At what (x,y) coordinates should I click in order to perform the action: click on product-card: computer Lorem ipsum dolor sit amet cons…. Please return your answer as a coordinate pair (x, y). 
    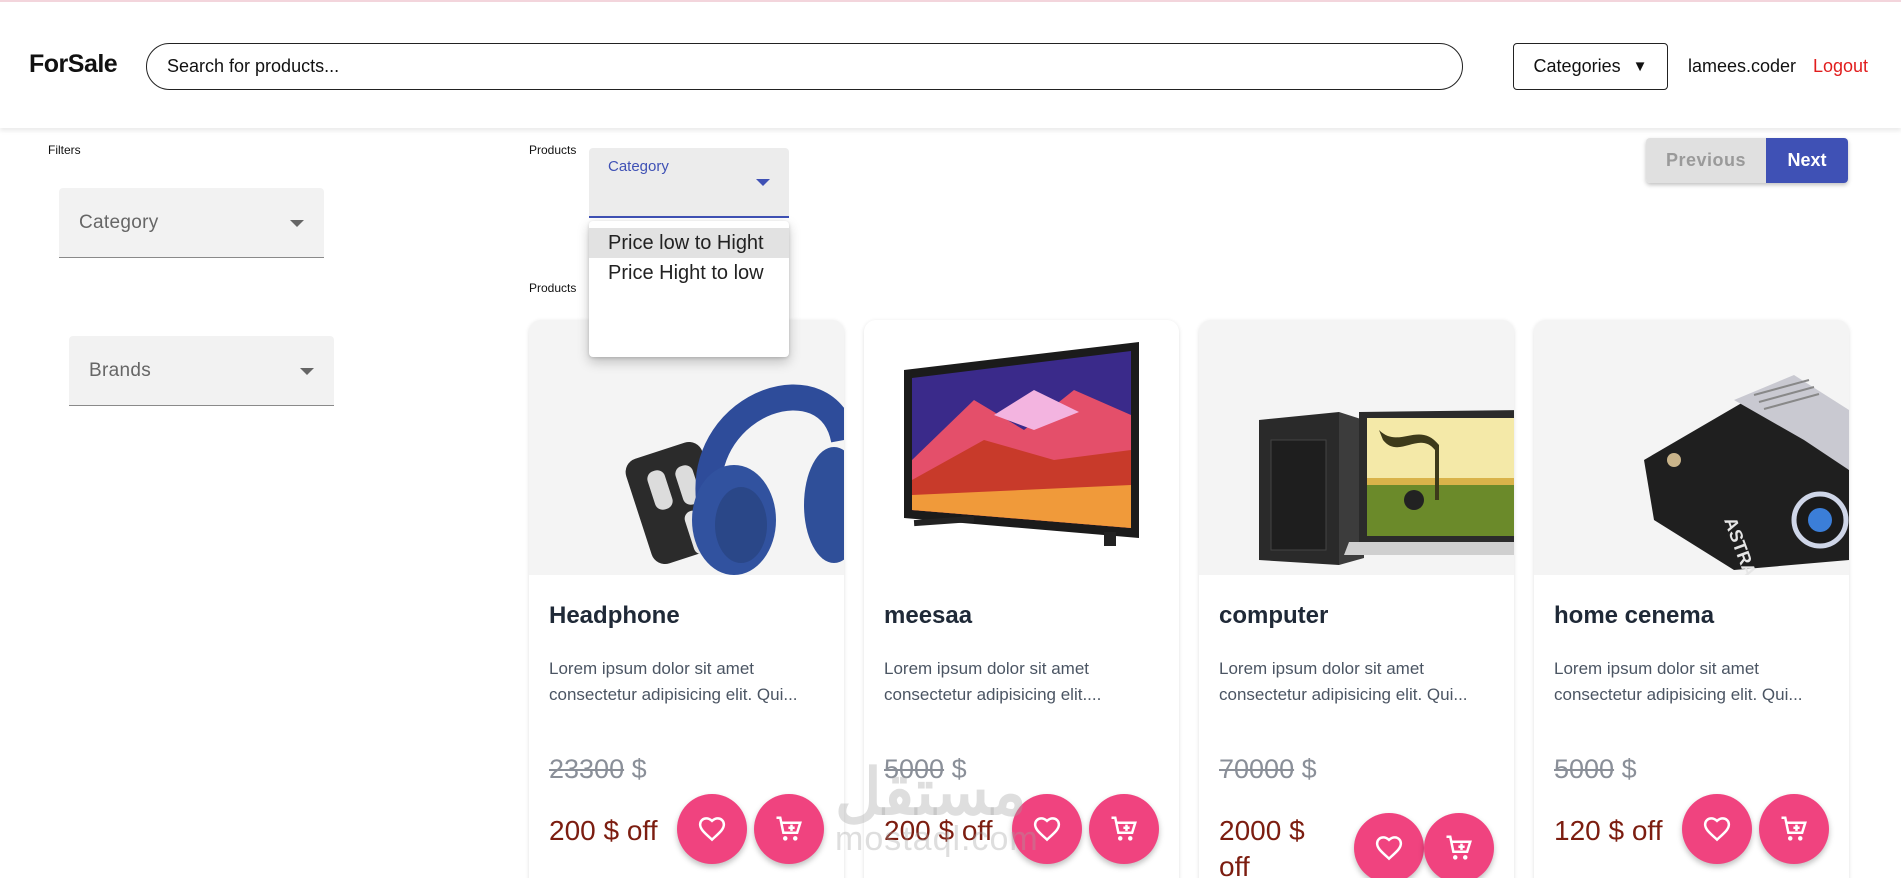
    Looking at the image, I should click on (1356, 599).